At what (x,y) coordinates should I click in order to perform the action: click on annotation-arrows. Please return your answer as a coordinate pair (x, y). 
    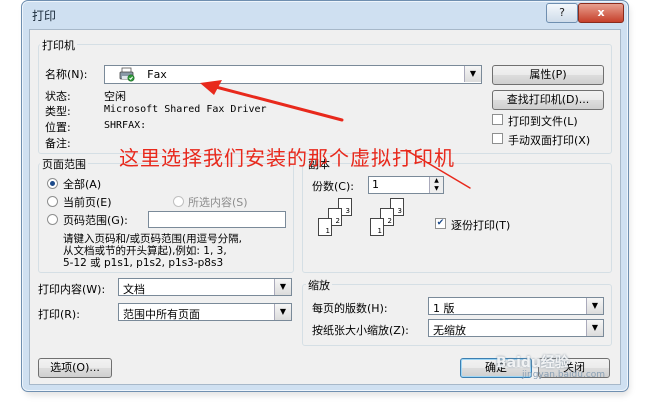
    Looking at the image, I should click on (335, 134).